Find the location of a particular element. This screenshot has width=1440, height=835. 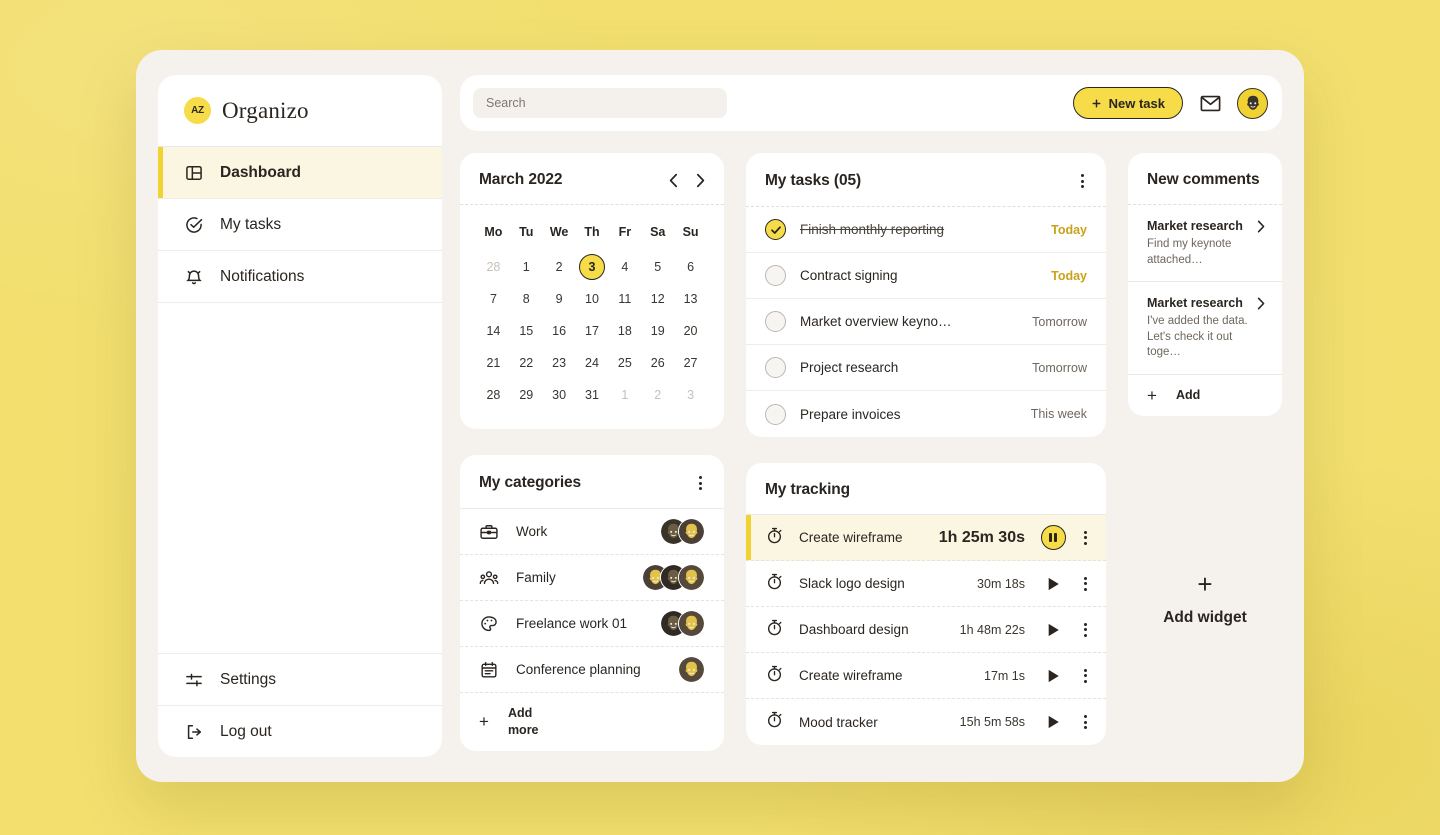

calendar-widget: March 2022 Mo Tu We Th Fr Sa Su 28 1 2 3 4 5 6 is located at coordinates (592, 291).